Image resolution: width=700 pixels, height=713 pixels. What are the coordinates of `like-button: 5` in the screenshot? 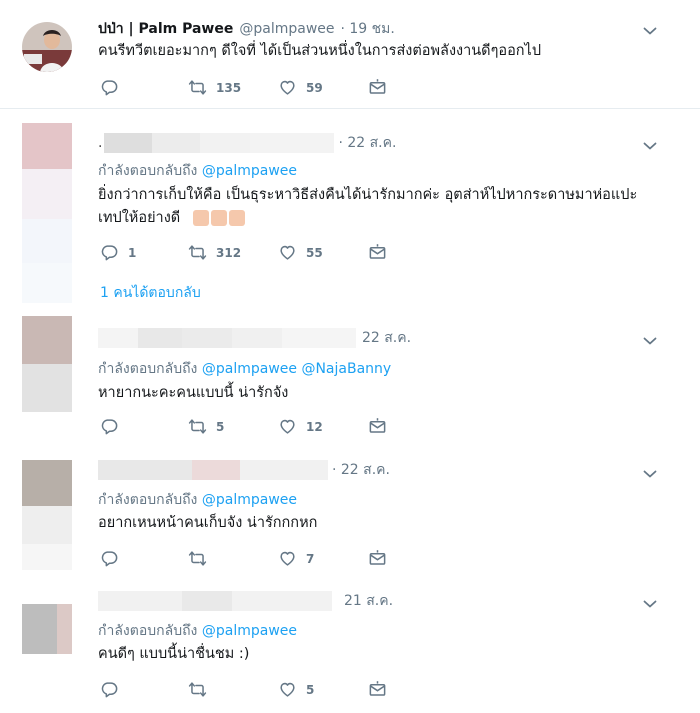 It's located at (296, 689).